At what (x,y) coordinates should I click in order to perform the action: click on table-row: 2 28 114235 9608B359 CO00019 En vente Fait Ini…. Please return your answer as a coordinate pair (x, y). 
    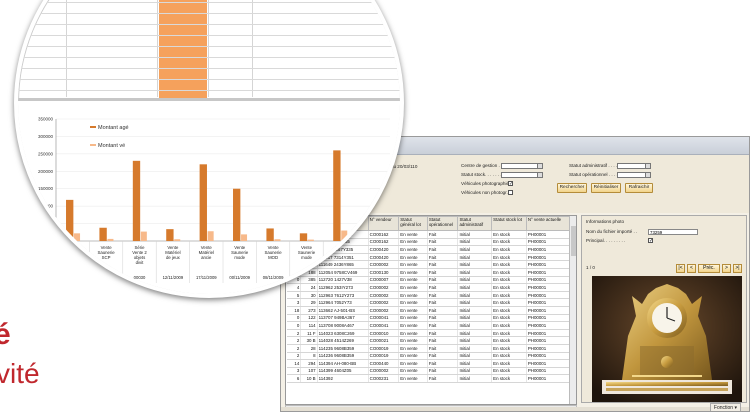
    Looking at the image, I should click on (431, 348).